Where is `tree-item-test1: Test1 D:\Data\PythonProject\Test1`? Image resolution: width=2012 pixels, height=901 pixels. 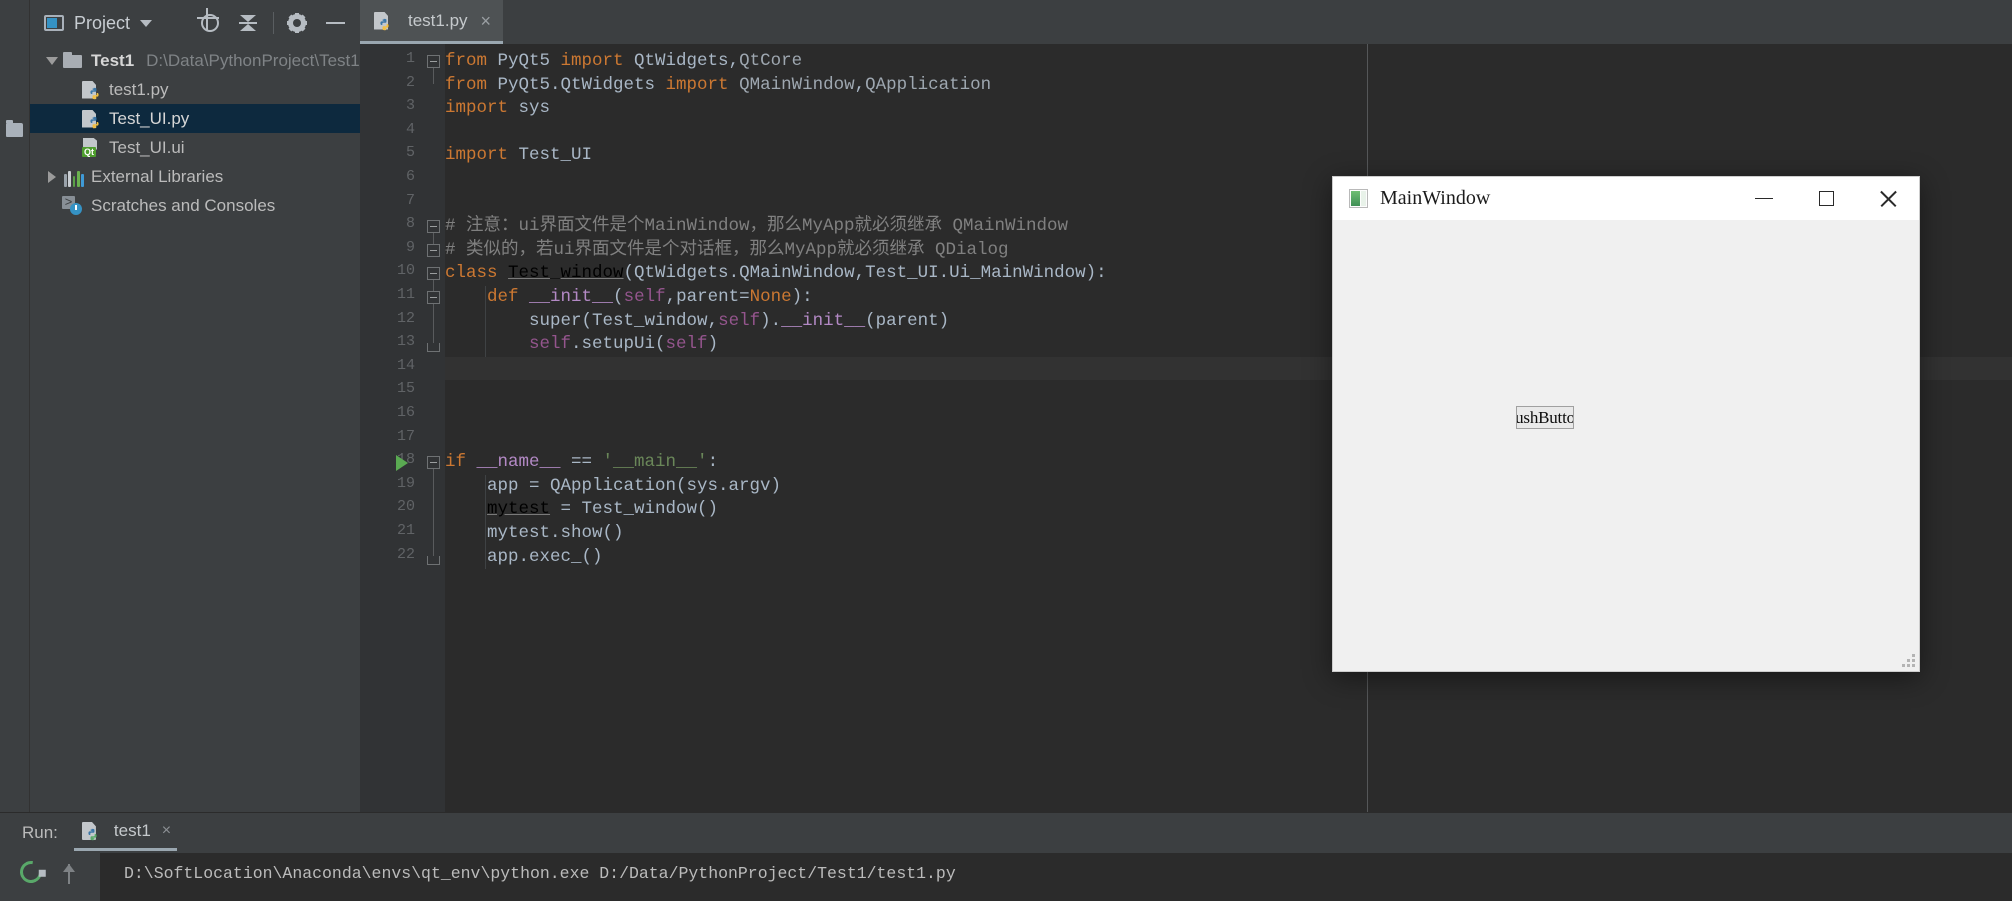
tree-item-test1: Test1 D:\Data\PythonProject\Test1 is located at coordinates (195, 60).